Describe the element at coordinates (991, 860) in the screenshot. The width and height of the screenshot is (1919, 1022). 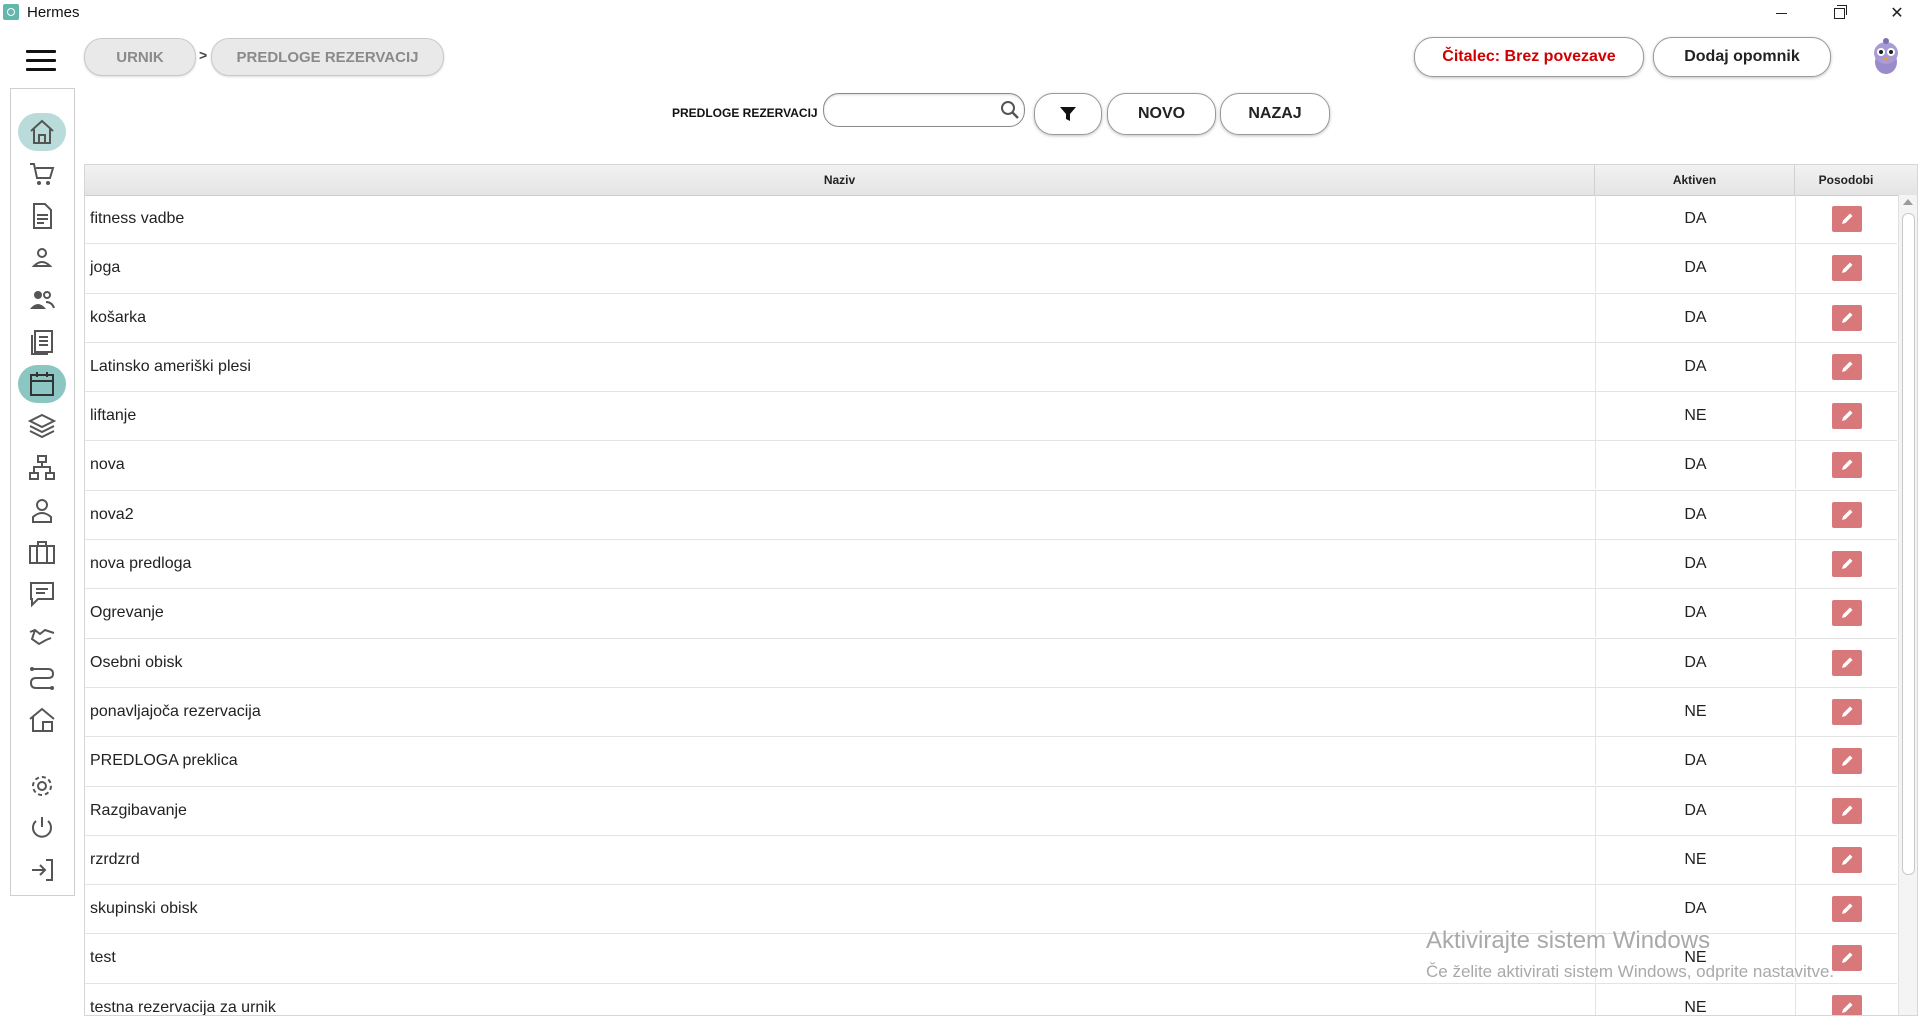
I see `table-row: rzrdzrd NE` at that location.